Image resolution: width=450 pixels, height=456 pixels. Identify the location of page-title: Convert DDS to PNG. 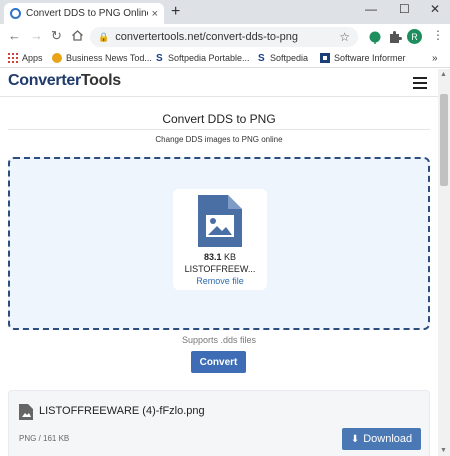
(219, 119).